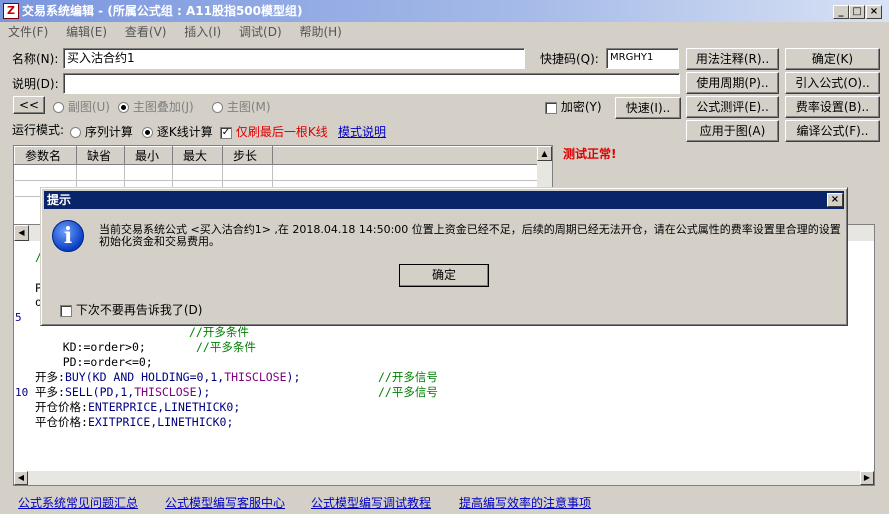 The image size is (889, 514). I want to click on code-label: 开多:, so click(50, 377).